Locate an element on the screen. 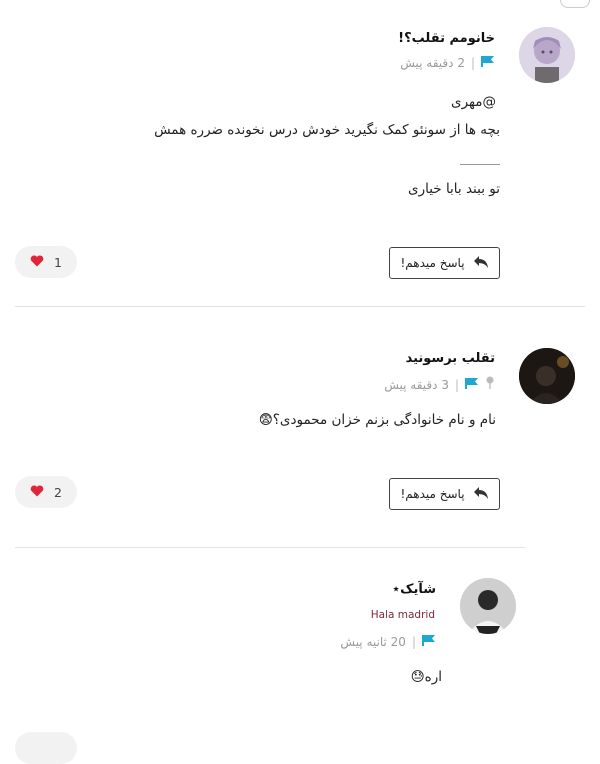 This screenshot has width=600, height=764. comment-meta: | 2 دقیقه پیش is located at coordinates (447, 63).